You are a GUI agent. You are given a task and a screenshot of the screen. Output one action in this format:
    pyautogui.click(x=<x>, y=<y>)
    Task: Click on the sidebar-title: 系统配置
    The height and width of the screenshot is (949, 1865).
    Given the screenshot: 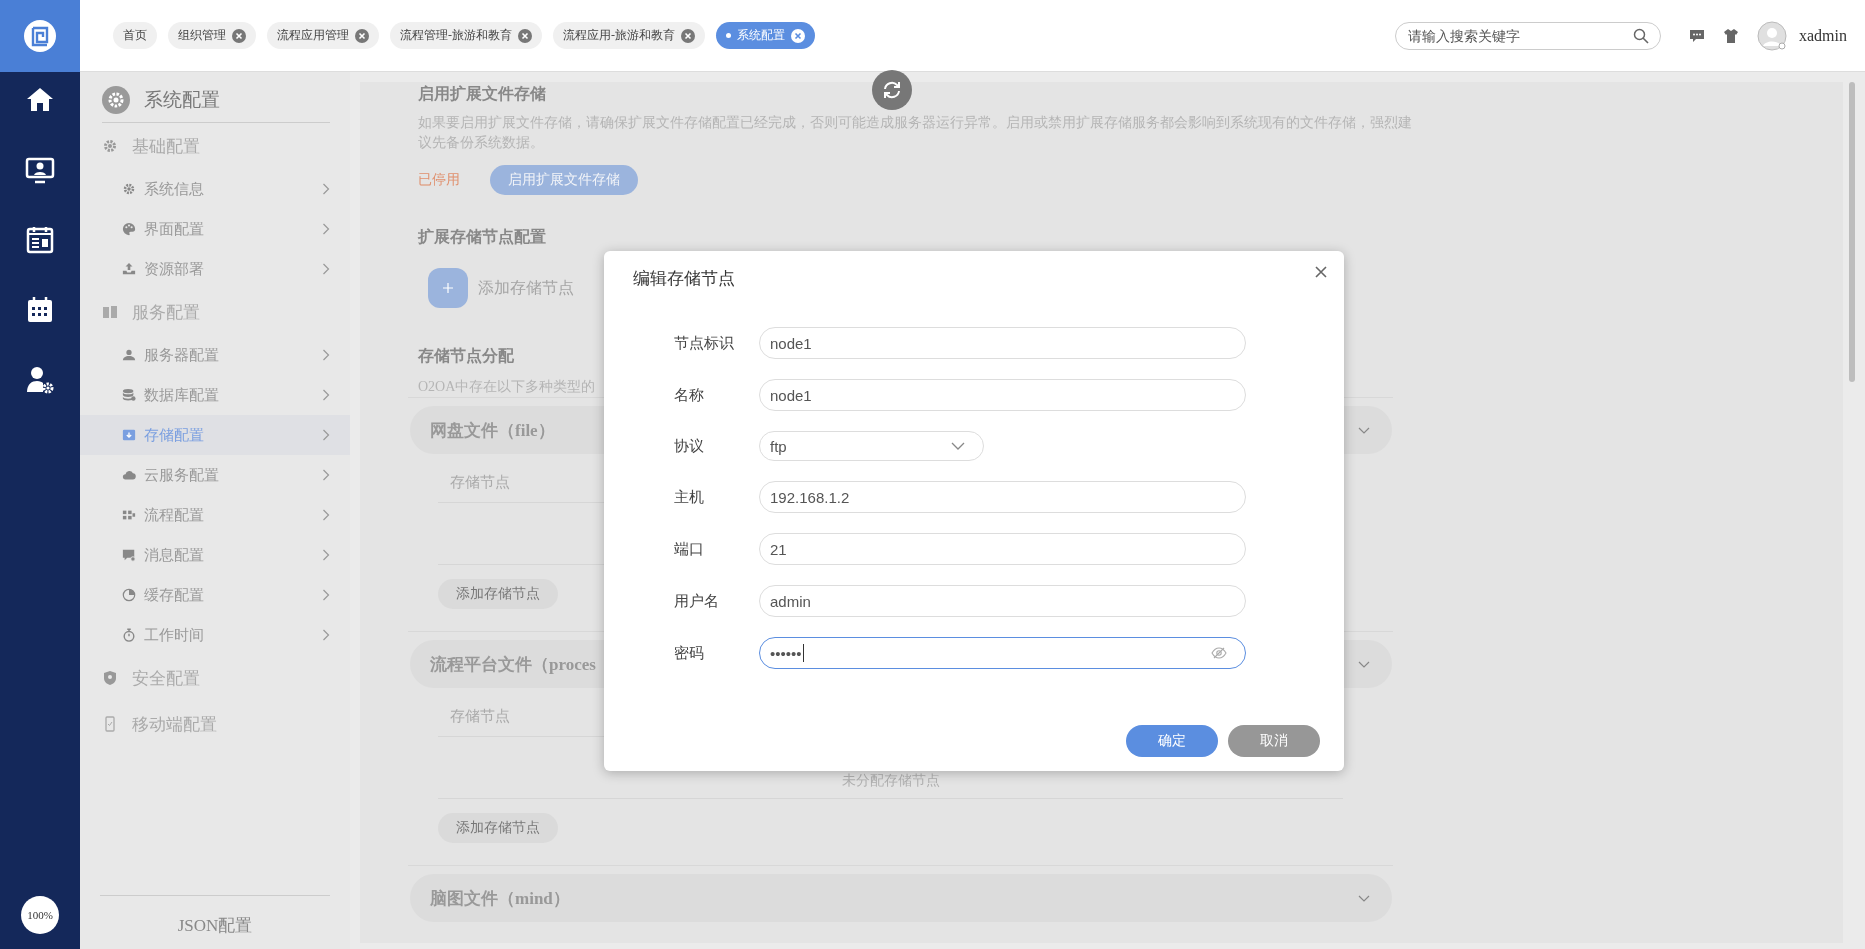 What is the action you would take?
    pyautogui.click(x=182, y=100)
    